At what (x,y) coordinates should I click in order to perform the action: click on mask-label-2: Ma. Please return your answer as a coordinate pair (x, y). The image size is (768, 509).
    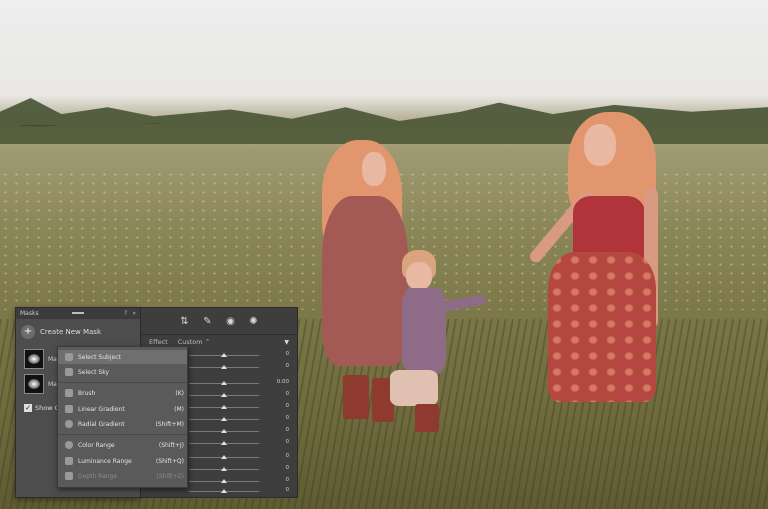
    Looking at the image, I should click on (52, 384).